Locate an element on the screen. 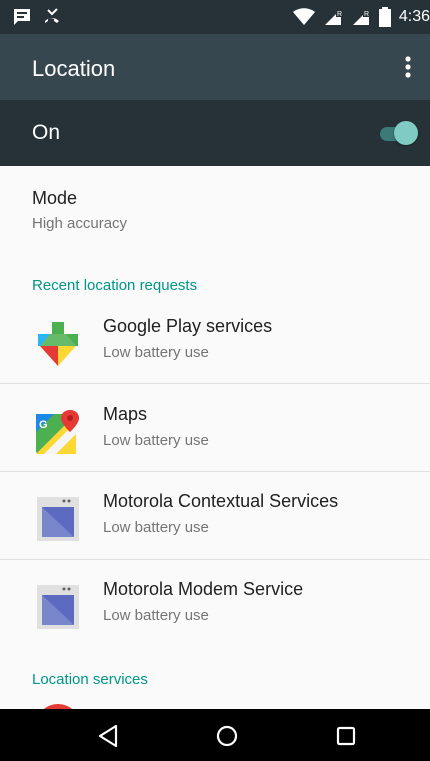 The width and height of the screenshot is (430, 761). app-name: Maps is located at coordinates (125, 414).